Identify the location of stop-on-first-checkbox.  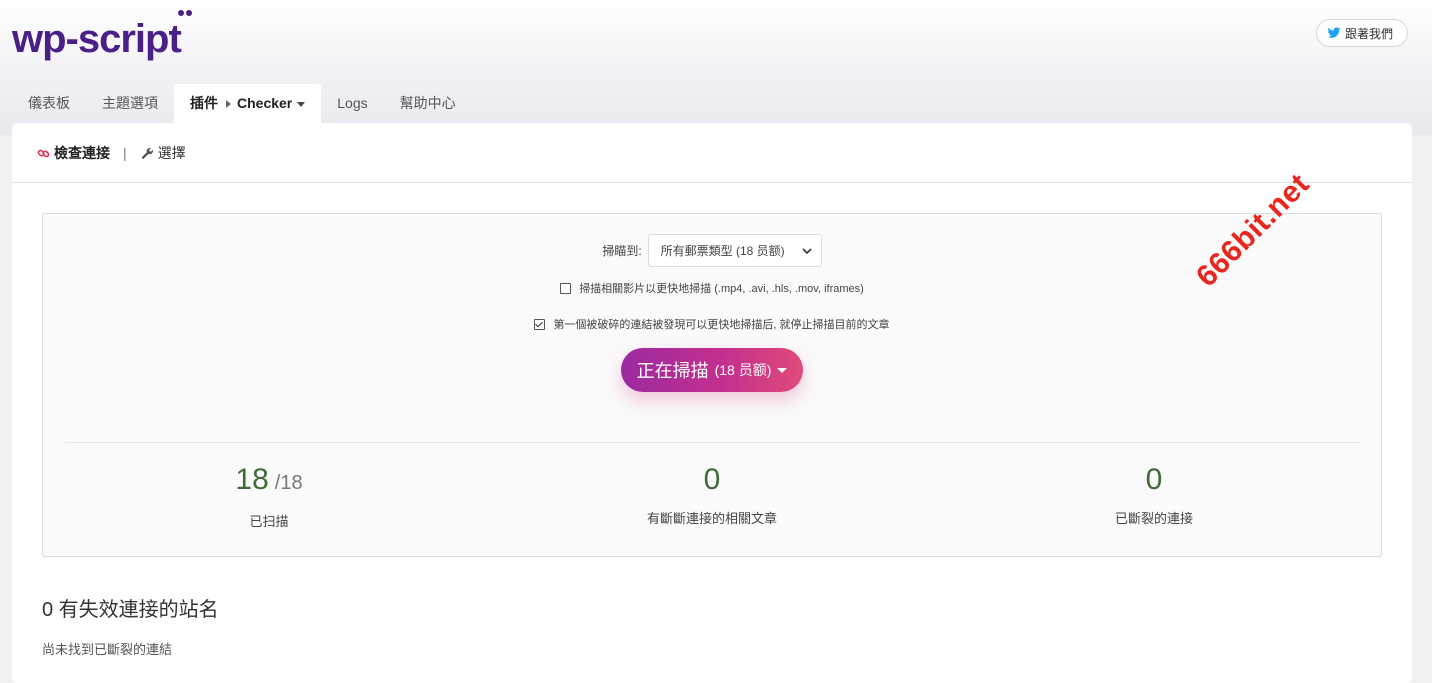
(540, 324).